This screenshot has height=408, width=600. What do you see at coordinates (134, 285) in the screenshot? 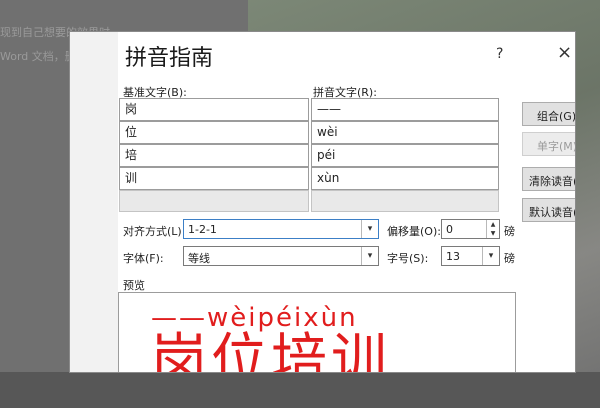
I see `preview-label: 预览` at bounding box center [134, 285].